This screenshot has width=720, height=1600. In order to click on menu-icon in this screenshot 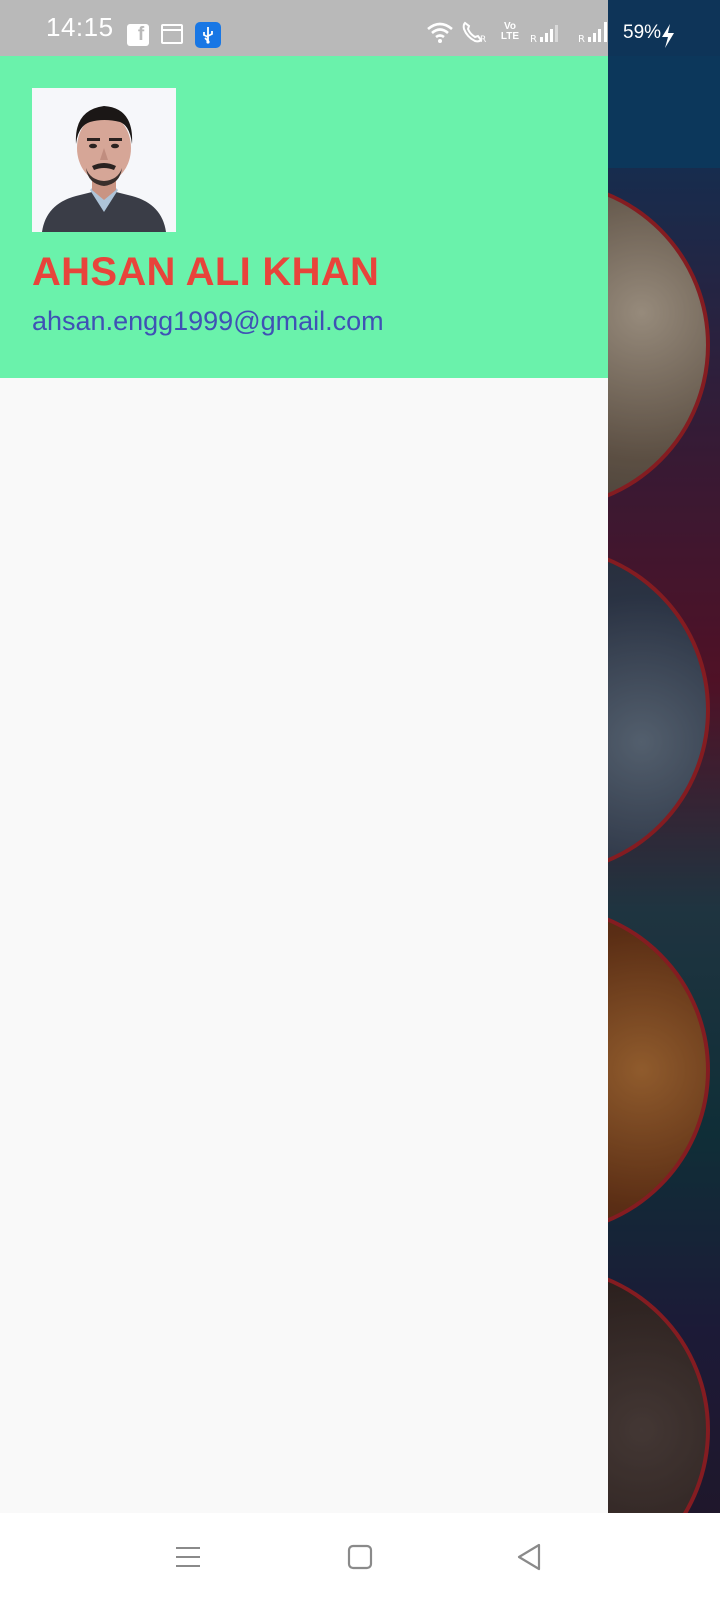, I will do `click(188, 1557)`.